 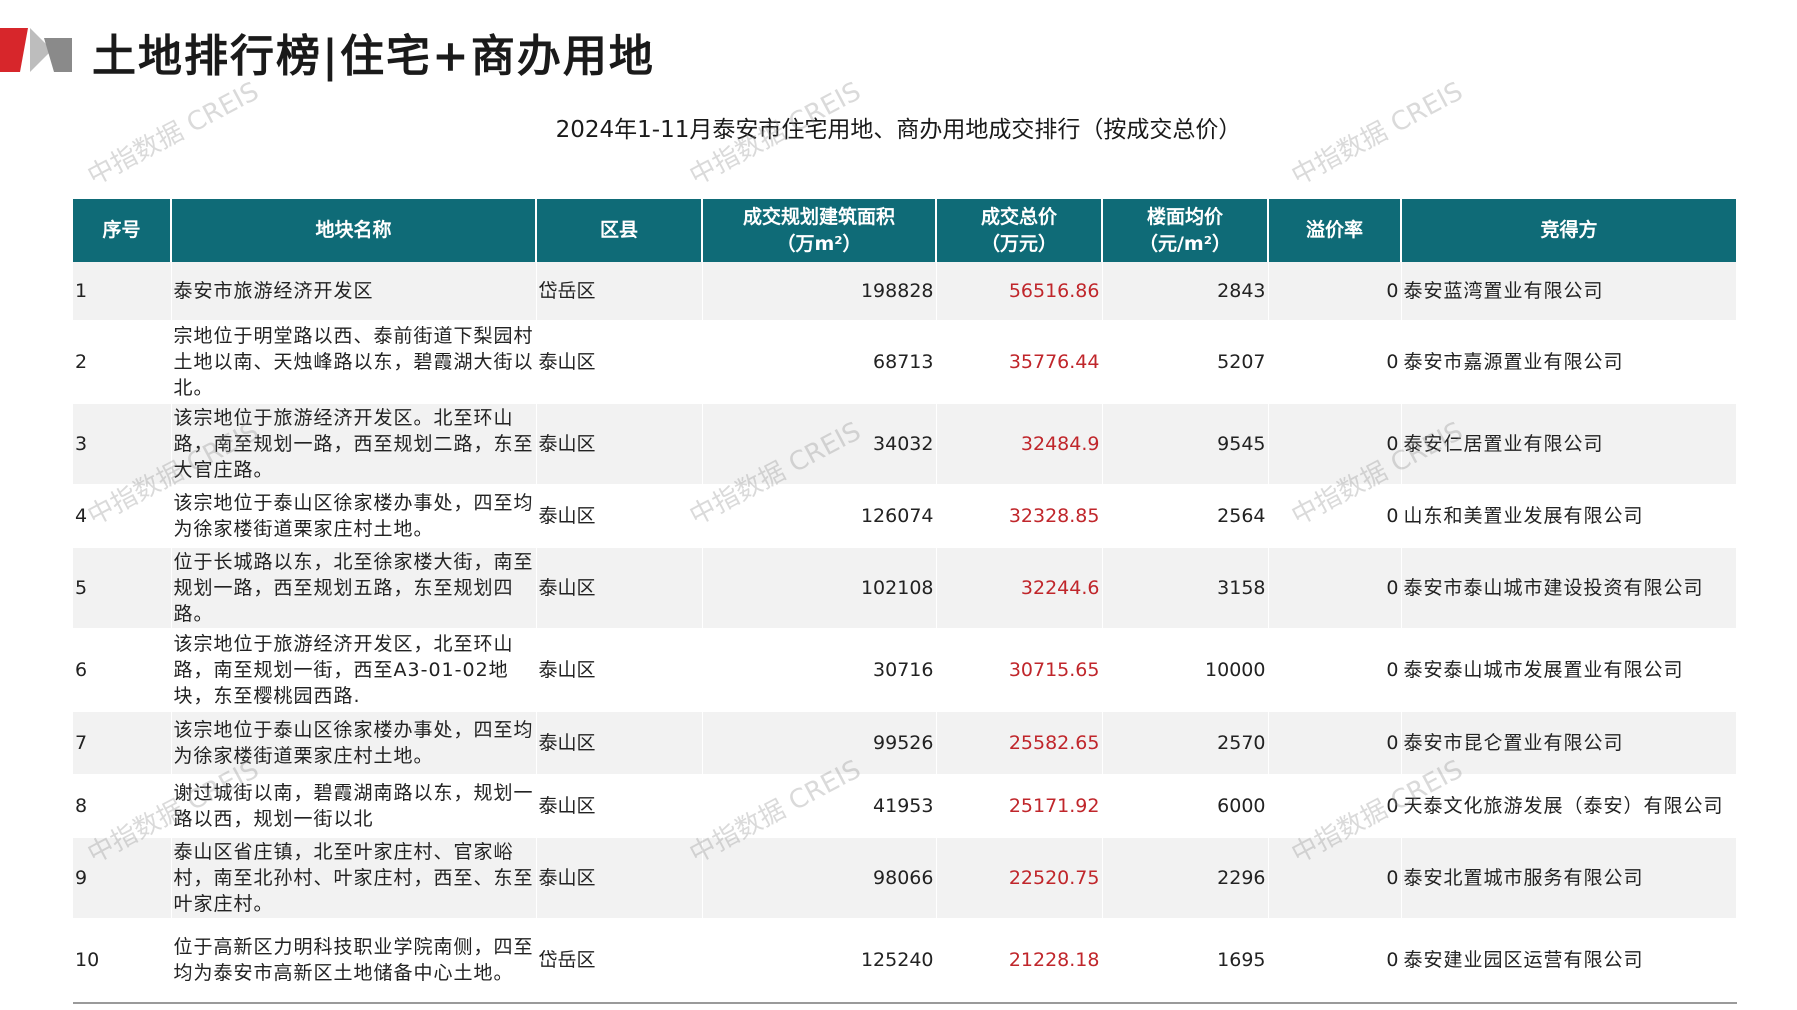 I want to click on cell-buyer: 泰安仁居置业有限公司, so click(x=1569, y=444).